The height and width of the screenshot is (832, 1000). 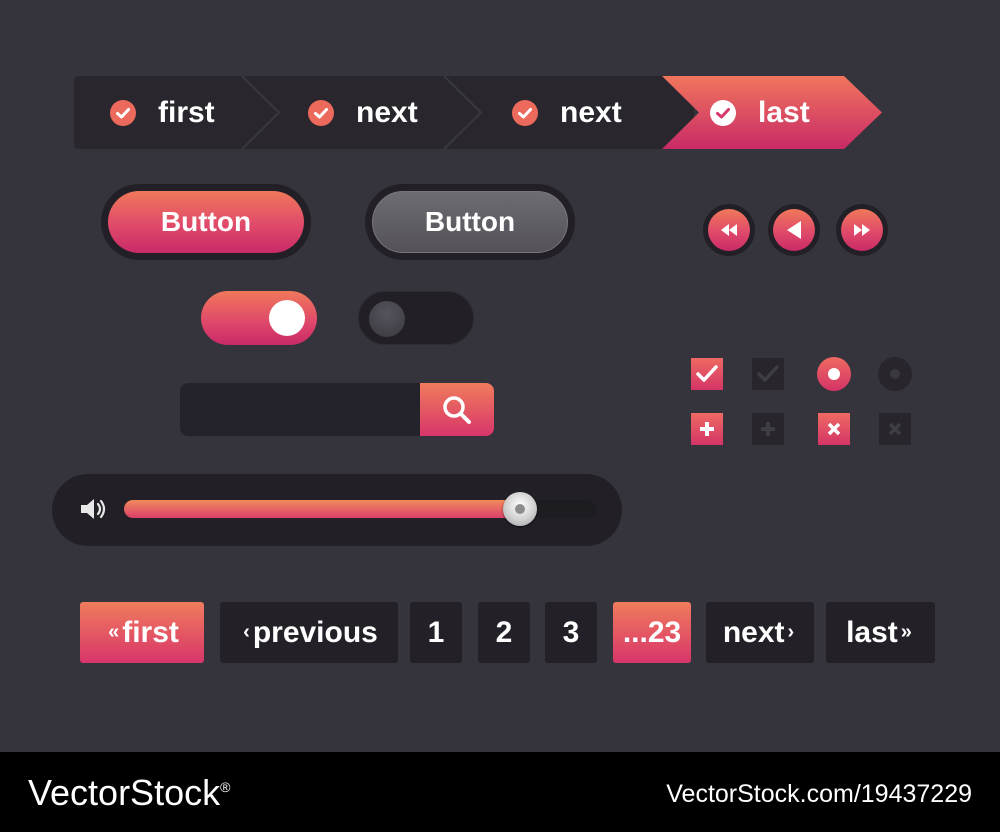 I want to click on step-last-active: last, so click(x=760, y=112).